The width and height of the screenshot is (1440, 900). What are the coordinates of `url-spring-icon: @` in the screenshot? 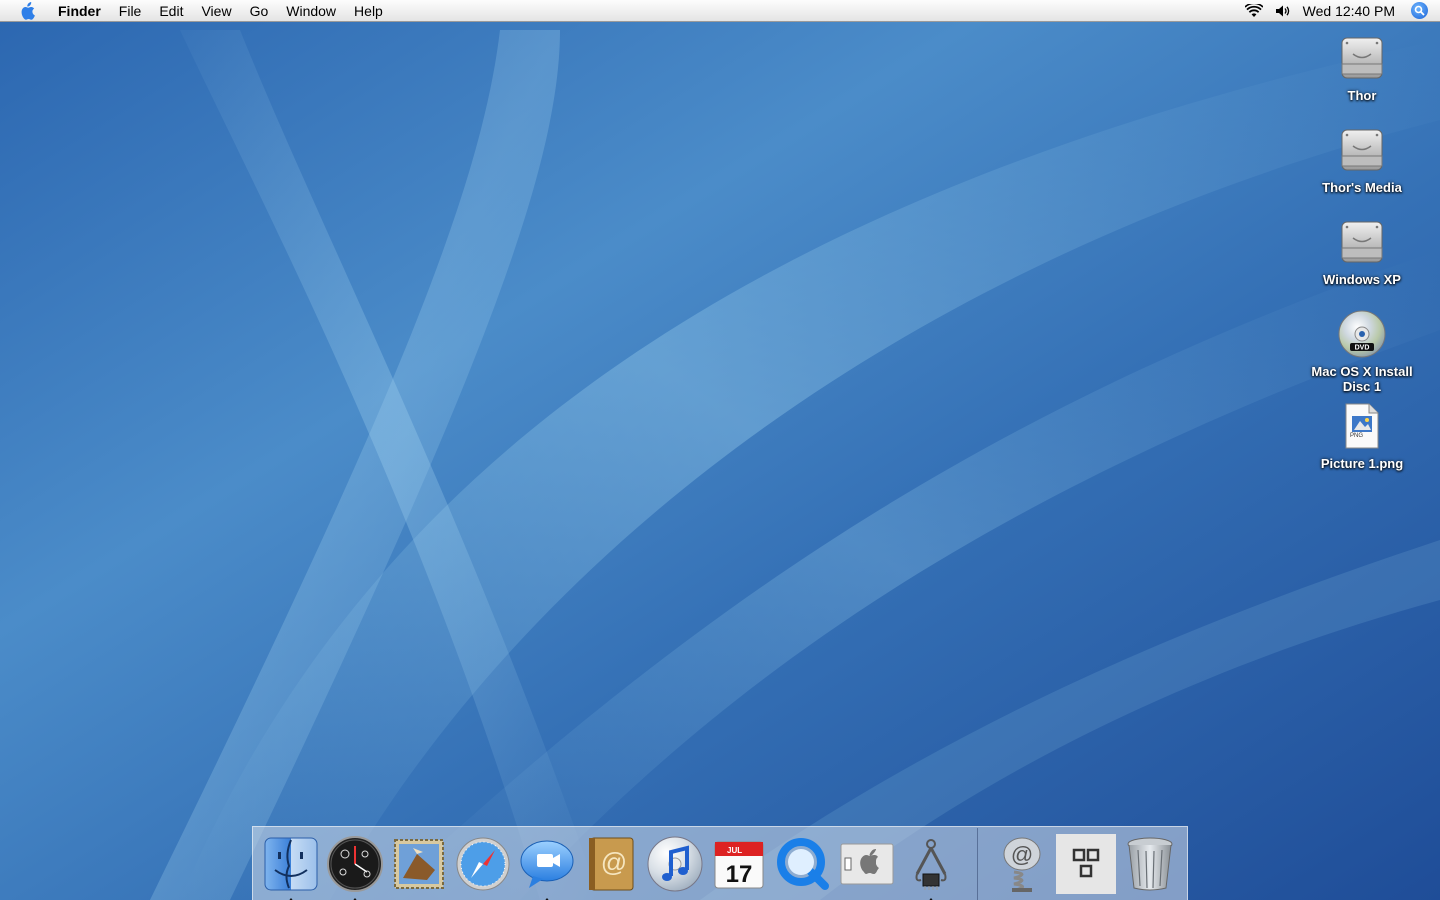 It's located at (1022, 864).